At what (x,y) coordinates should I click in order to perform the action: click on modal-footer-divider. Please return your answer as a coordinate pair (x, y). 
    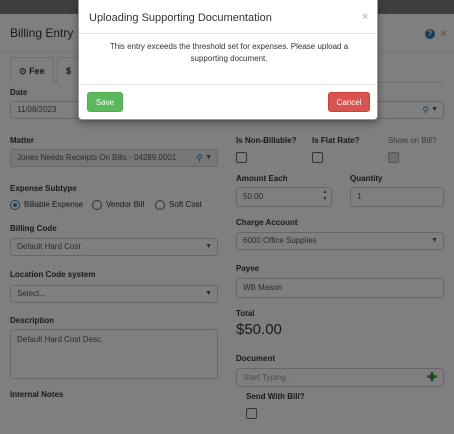
    Looking at the image, I should click on (228, 84).